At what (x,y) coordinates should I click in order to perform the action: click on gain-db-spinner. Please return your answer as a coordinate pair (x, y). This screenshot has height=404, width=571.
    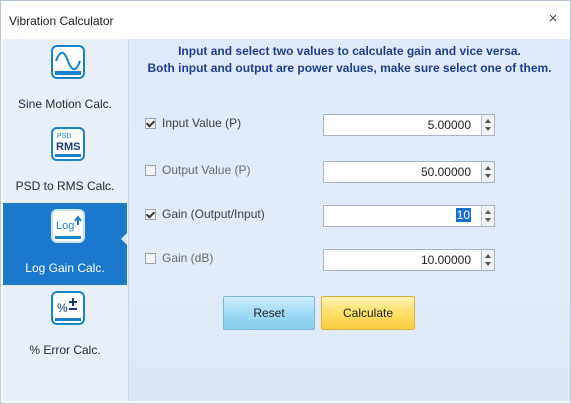
    Looking at the image, I should click on (487, 260).